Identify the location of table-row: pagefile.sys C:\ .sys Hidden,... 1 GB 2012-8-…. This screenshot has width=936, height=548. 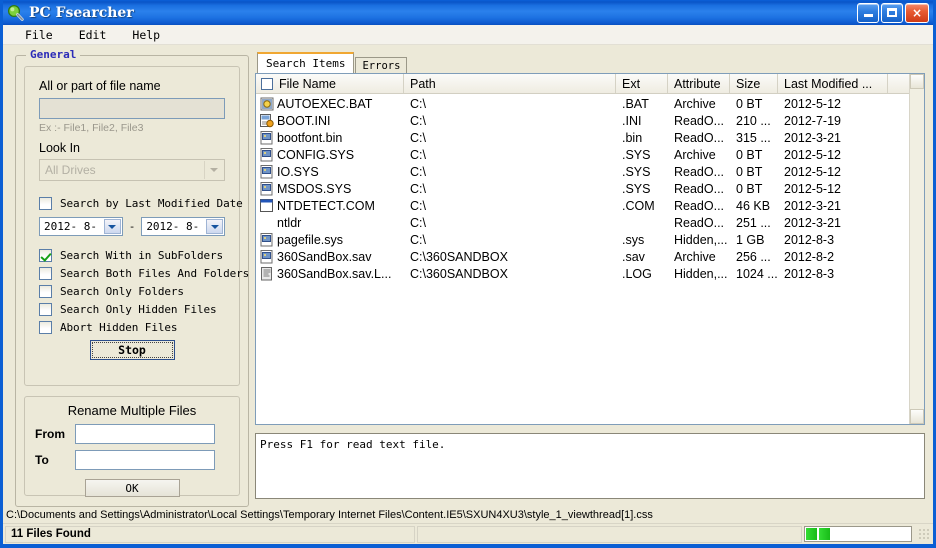
(590, 239).